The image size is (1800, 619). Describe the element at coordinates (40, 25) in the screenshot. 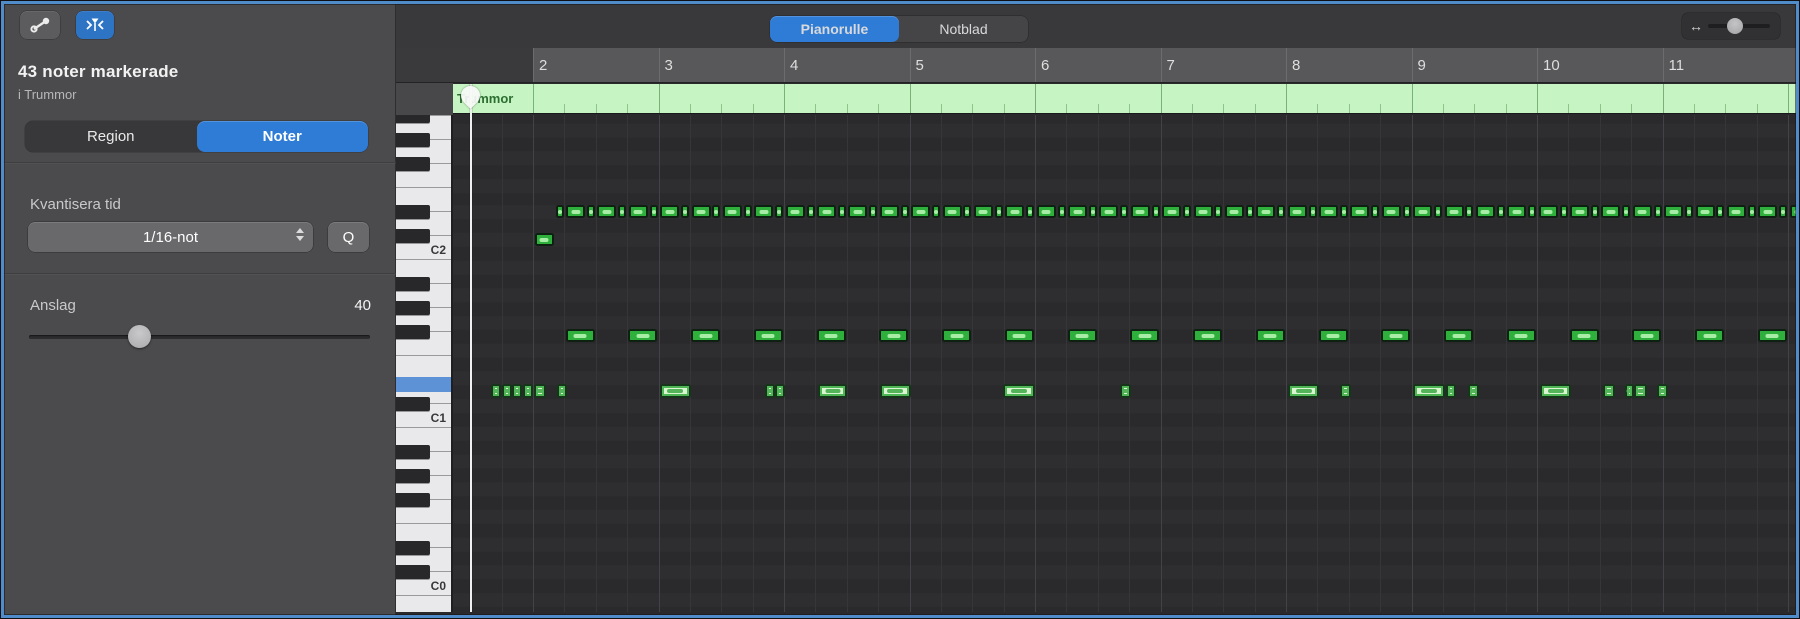

I see `automation-tool-button` at that location.